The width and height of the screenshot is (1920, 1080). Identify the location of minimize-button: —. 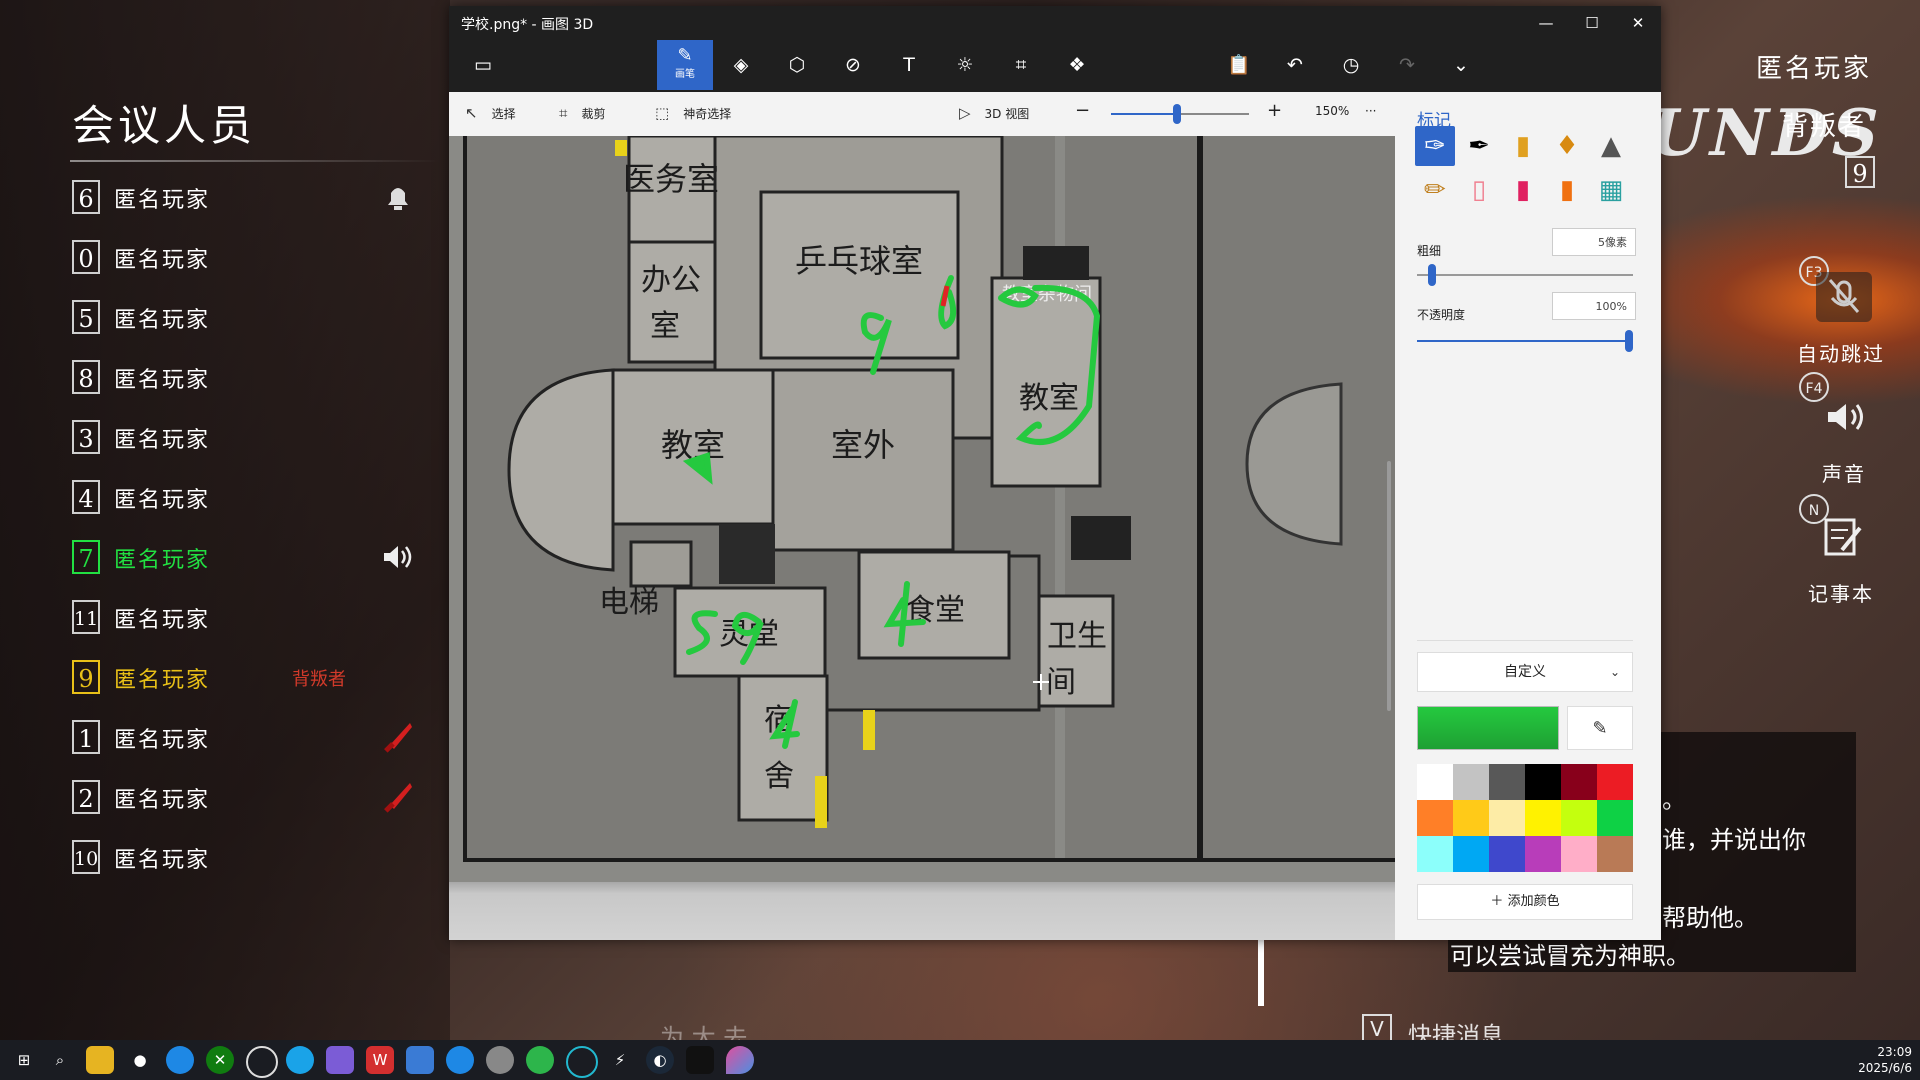
(1546, 23).